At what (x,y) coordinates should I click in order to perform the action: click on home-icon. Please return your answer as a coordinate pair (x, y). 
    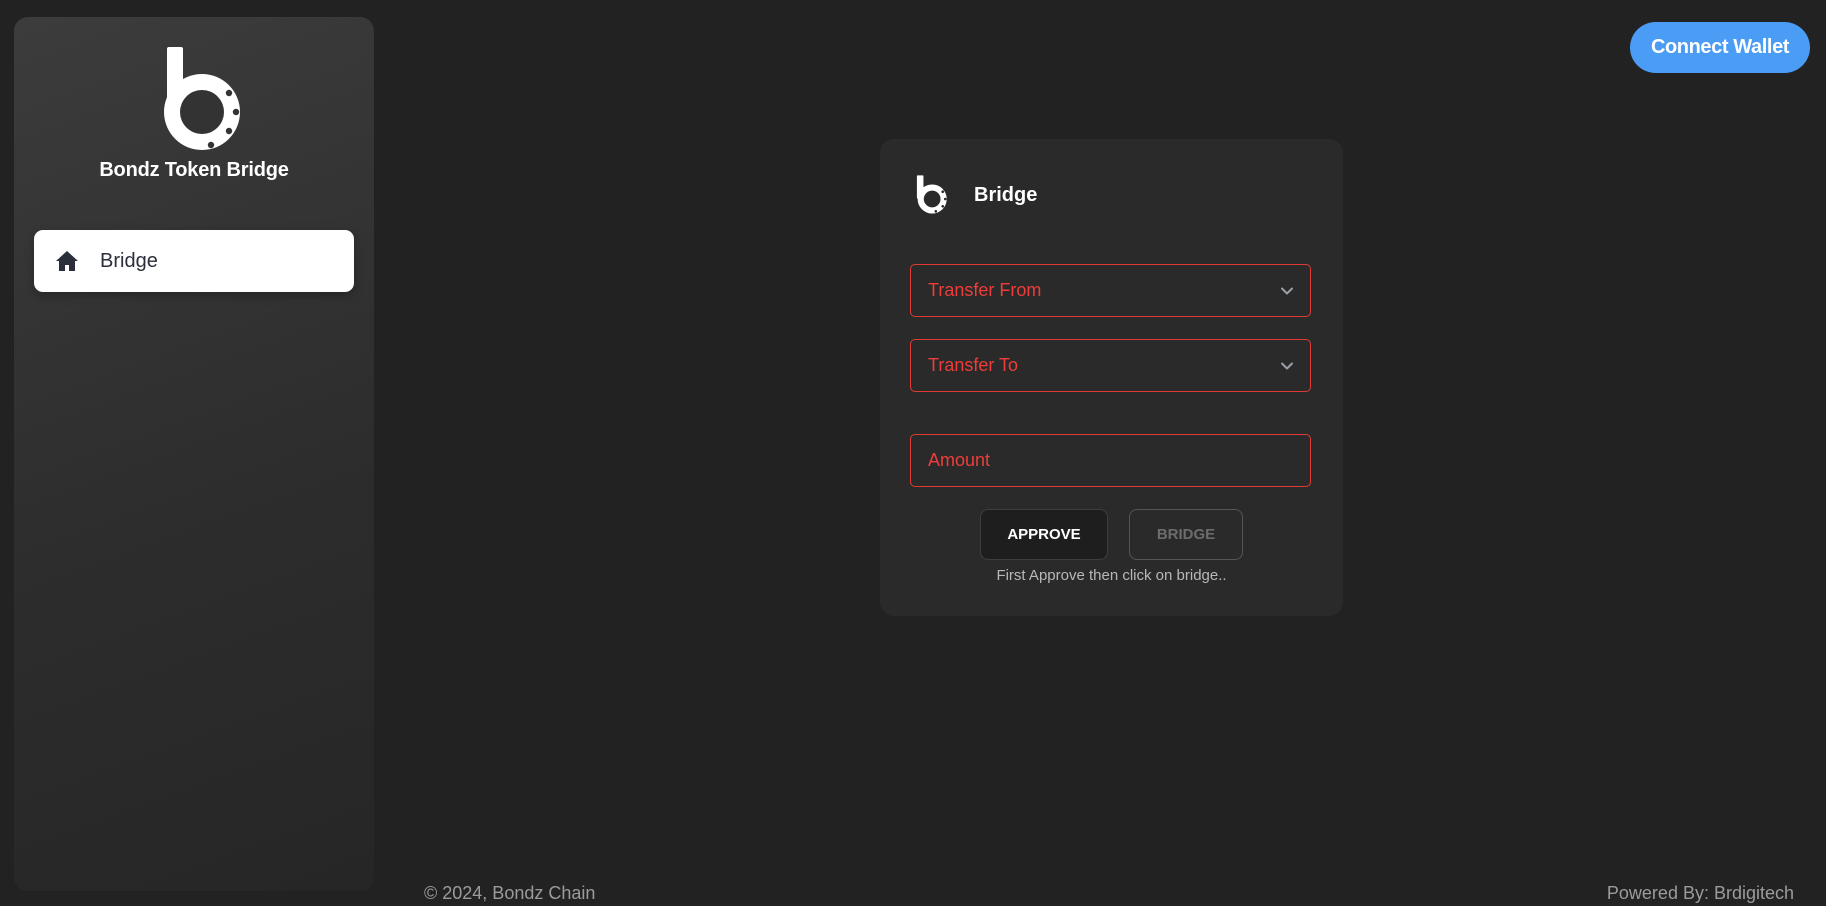
    Looking at the image, I should click on (67, 261).